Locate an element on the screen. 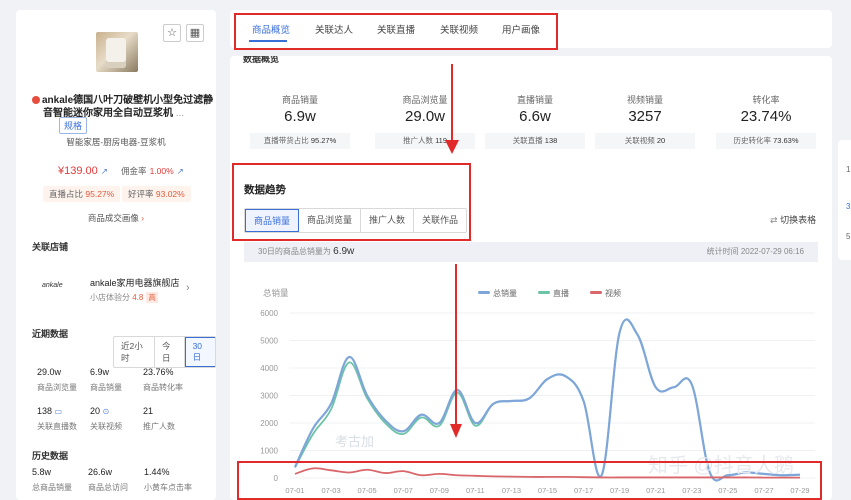  recent-section-title: 近期数据 is located at coordinates (50, 334).